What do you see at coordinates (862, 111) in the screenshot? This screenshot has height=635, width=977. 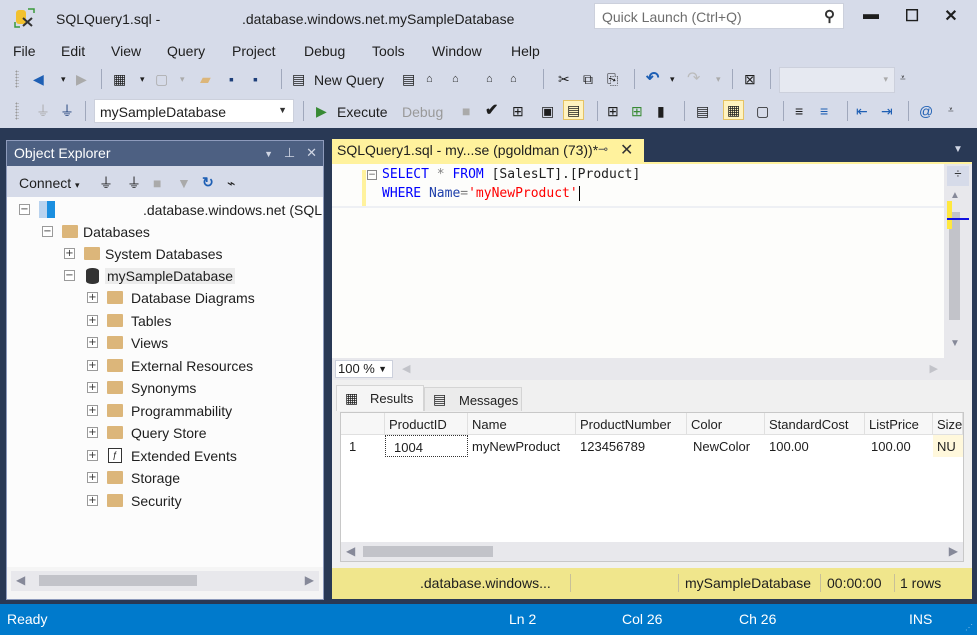 I see `decrease-indent-icon: ⇤` at bounding box center [862, 111].